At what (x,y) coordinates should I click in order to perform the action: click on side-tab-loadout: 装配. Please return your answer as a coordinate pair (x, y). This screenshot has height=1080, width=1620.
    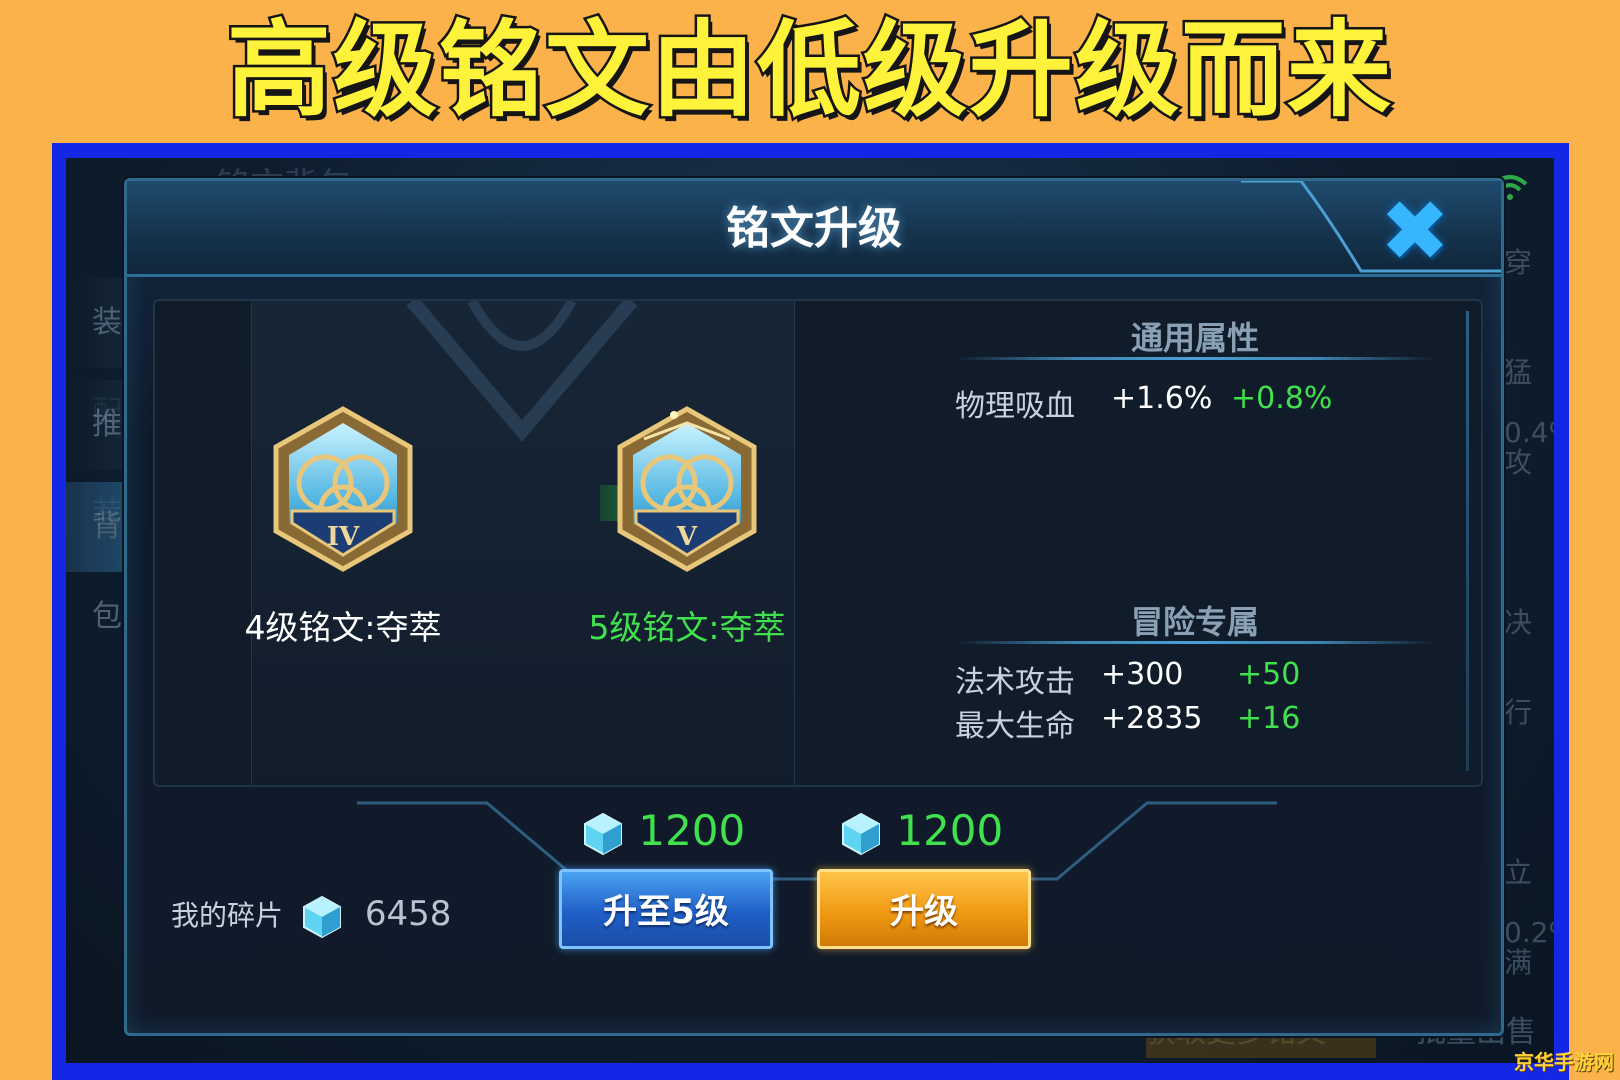
    Looking at the image, I should click on (94, 354).